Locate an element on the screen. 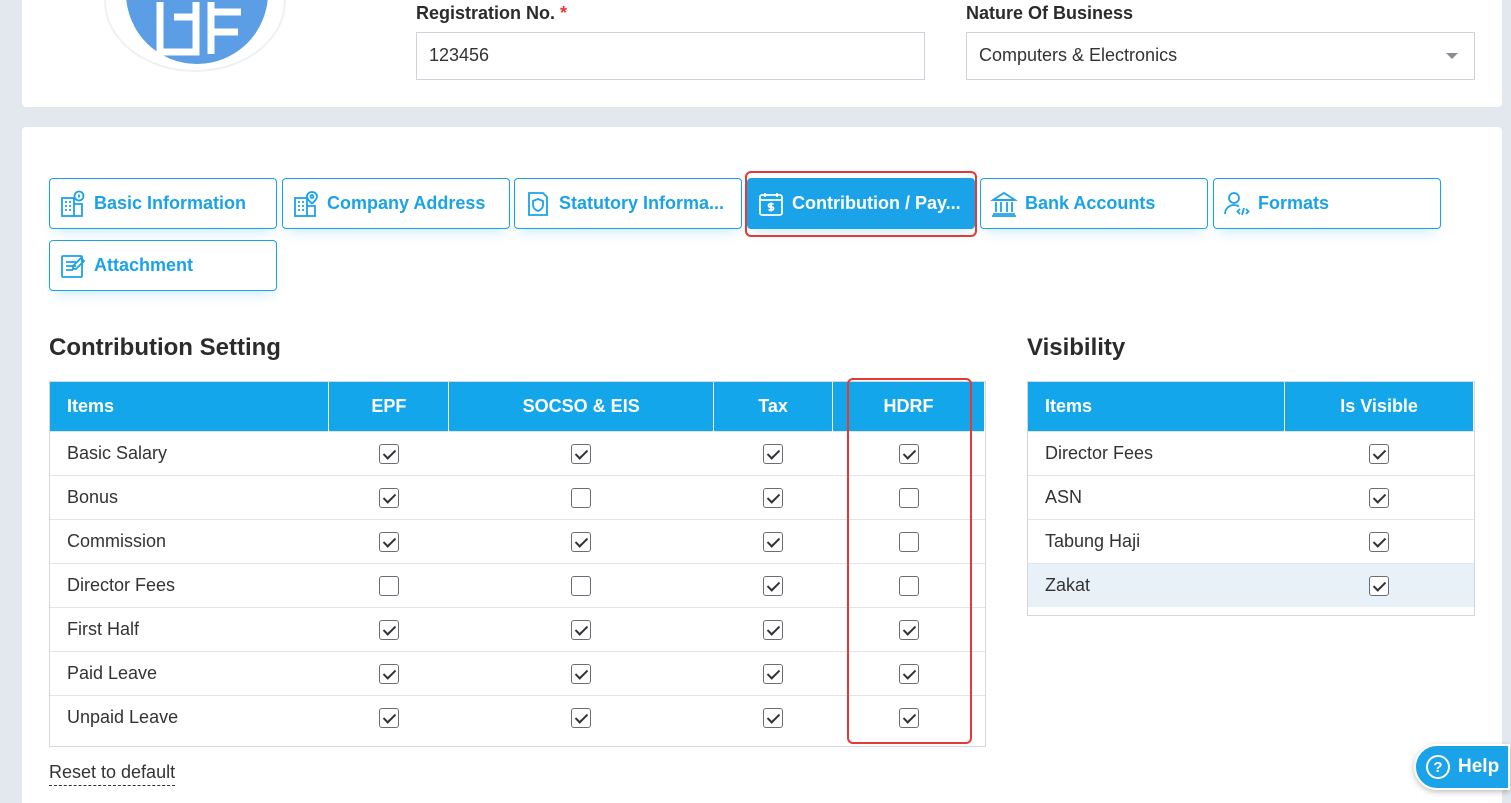 This screenshot has width=1511, height=803. col-header-socso: SOCSO & EIS is located at coordinates (581, 406).